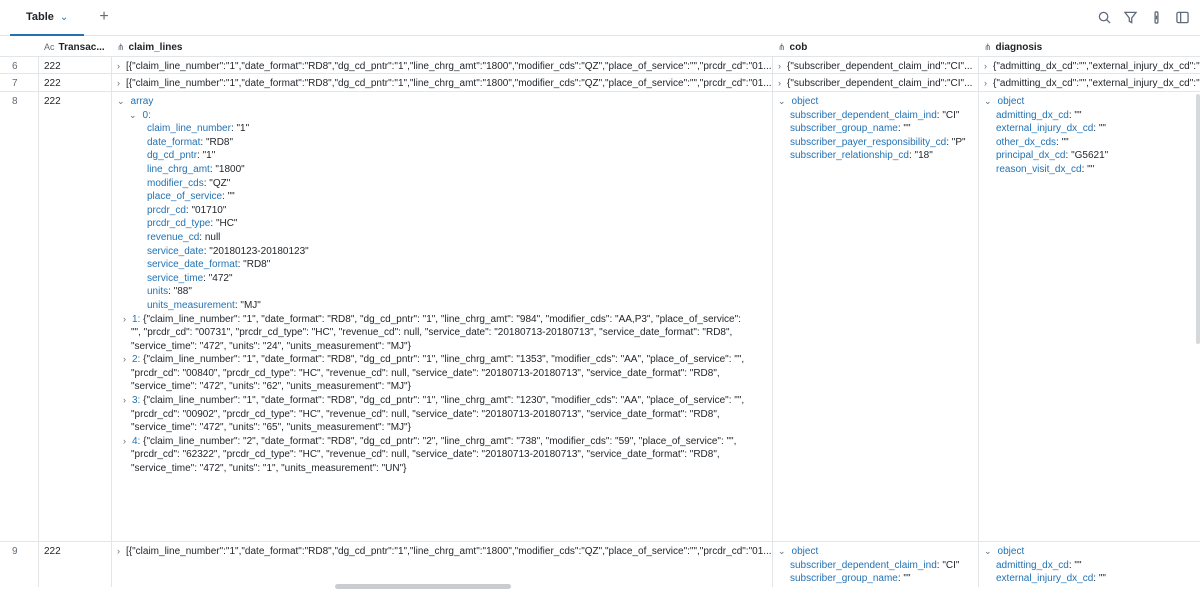 The height and width of the screenshot is (594, 1200). What do you see at coordinates (1039, 565) in the screenshot?
I see `tree-field: admitting_dx_cd: ""` at bounding box center [1039, 565].